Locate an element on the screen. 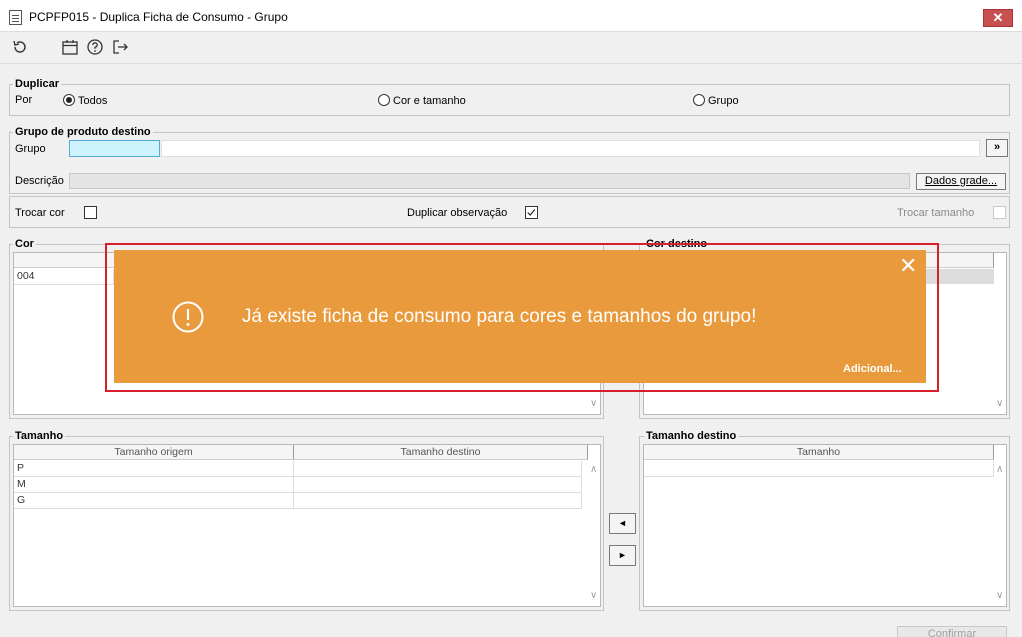  trocar-tamanho-label: Trocar tamanho is located at coordinates (936, 213).